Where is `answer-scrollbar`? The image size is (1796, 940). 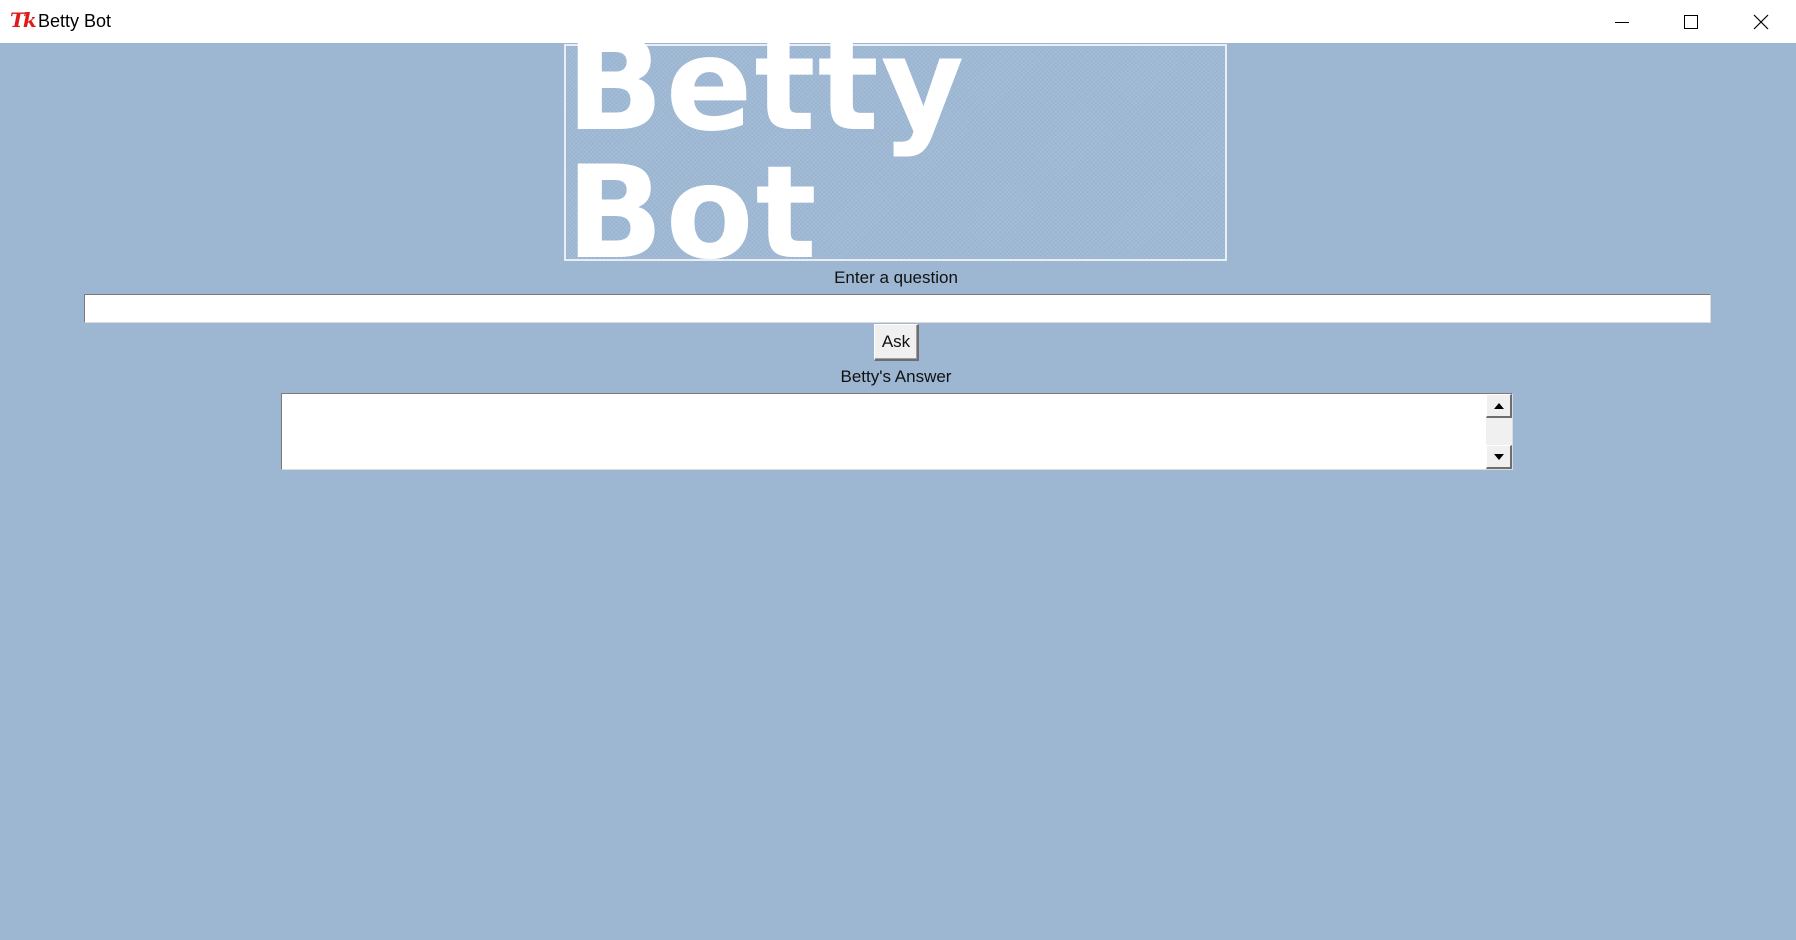 answer-scrollbar is located at coordinates (1499, 431).